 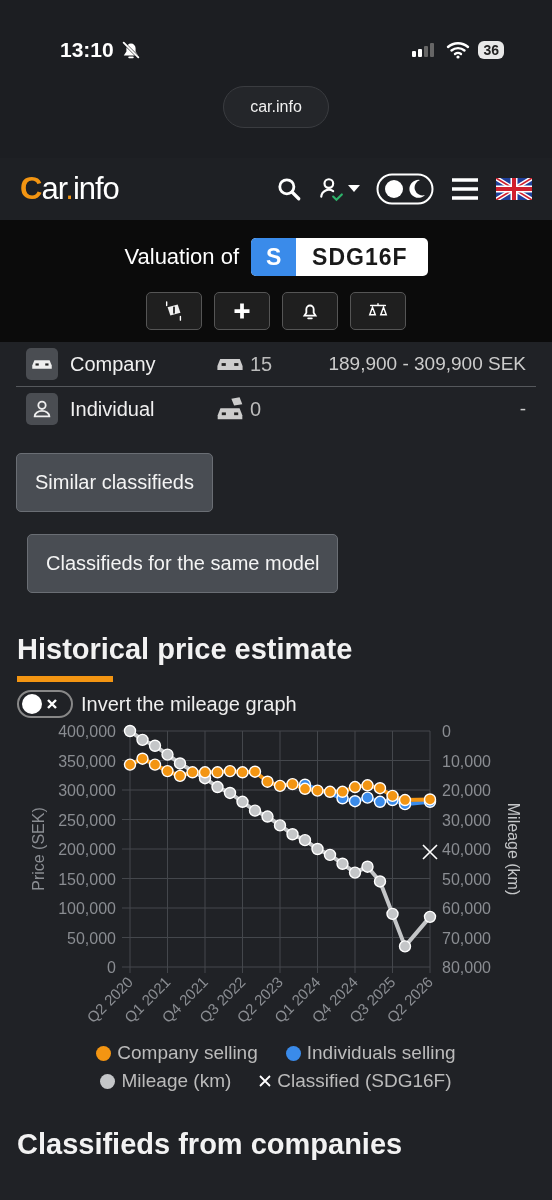 What do you see at coordinates (513, 849) in the screenshot?
I see `axis-title: Mileage (km)` at bounding box center [513, 849].